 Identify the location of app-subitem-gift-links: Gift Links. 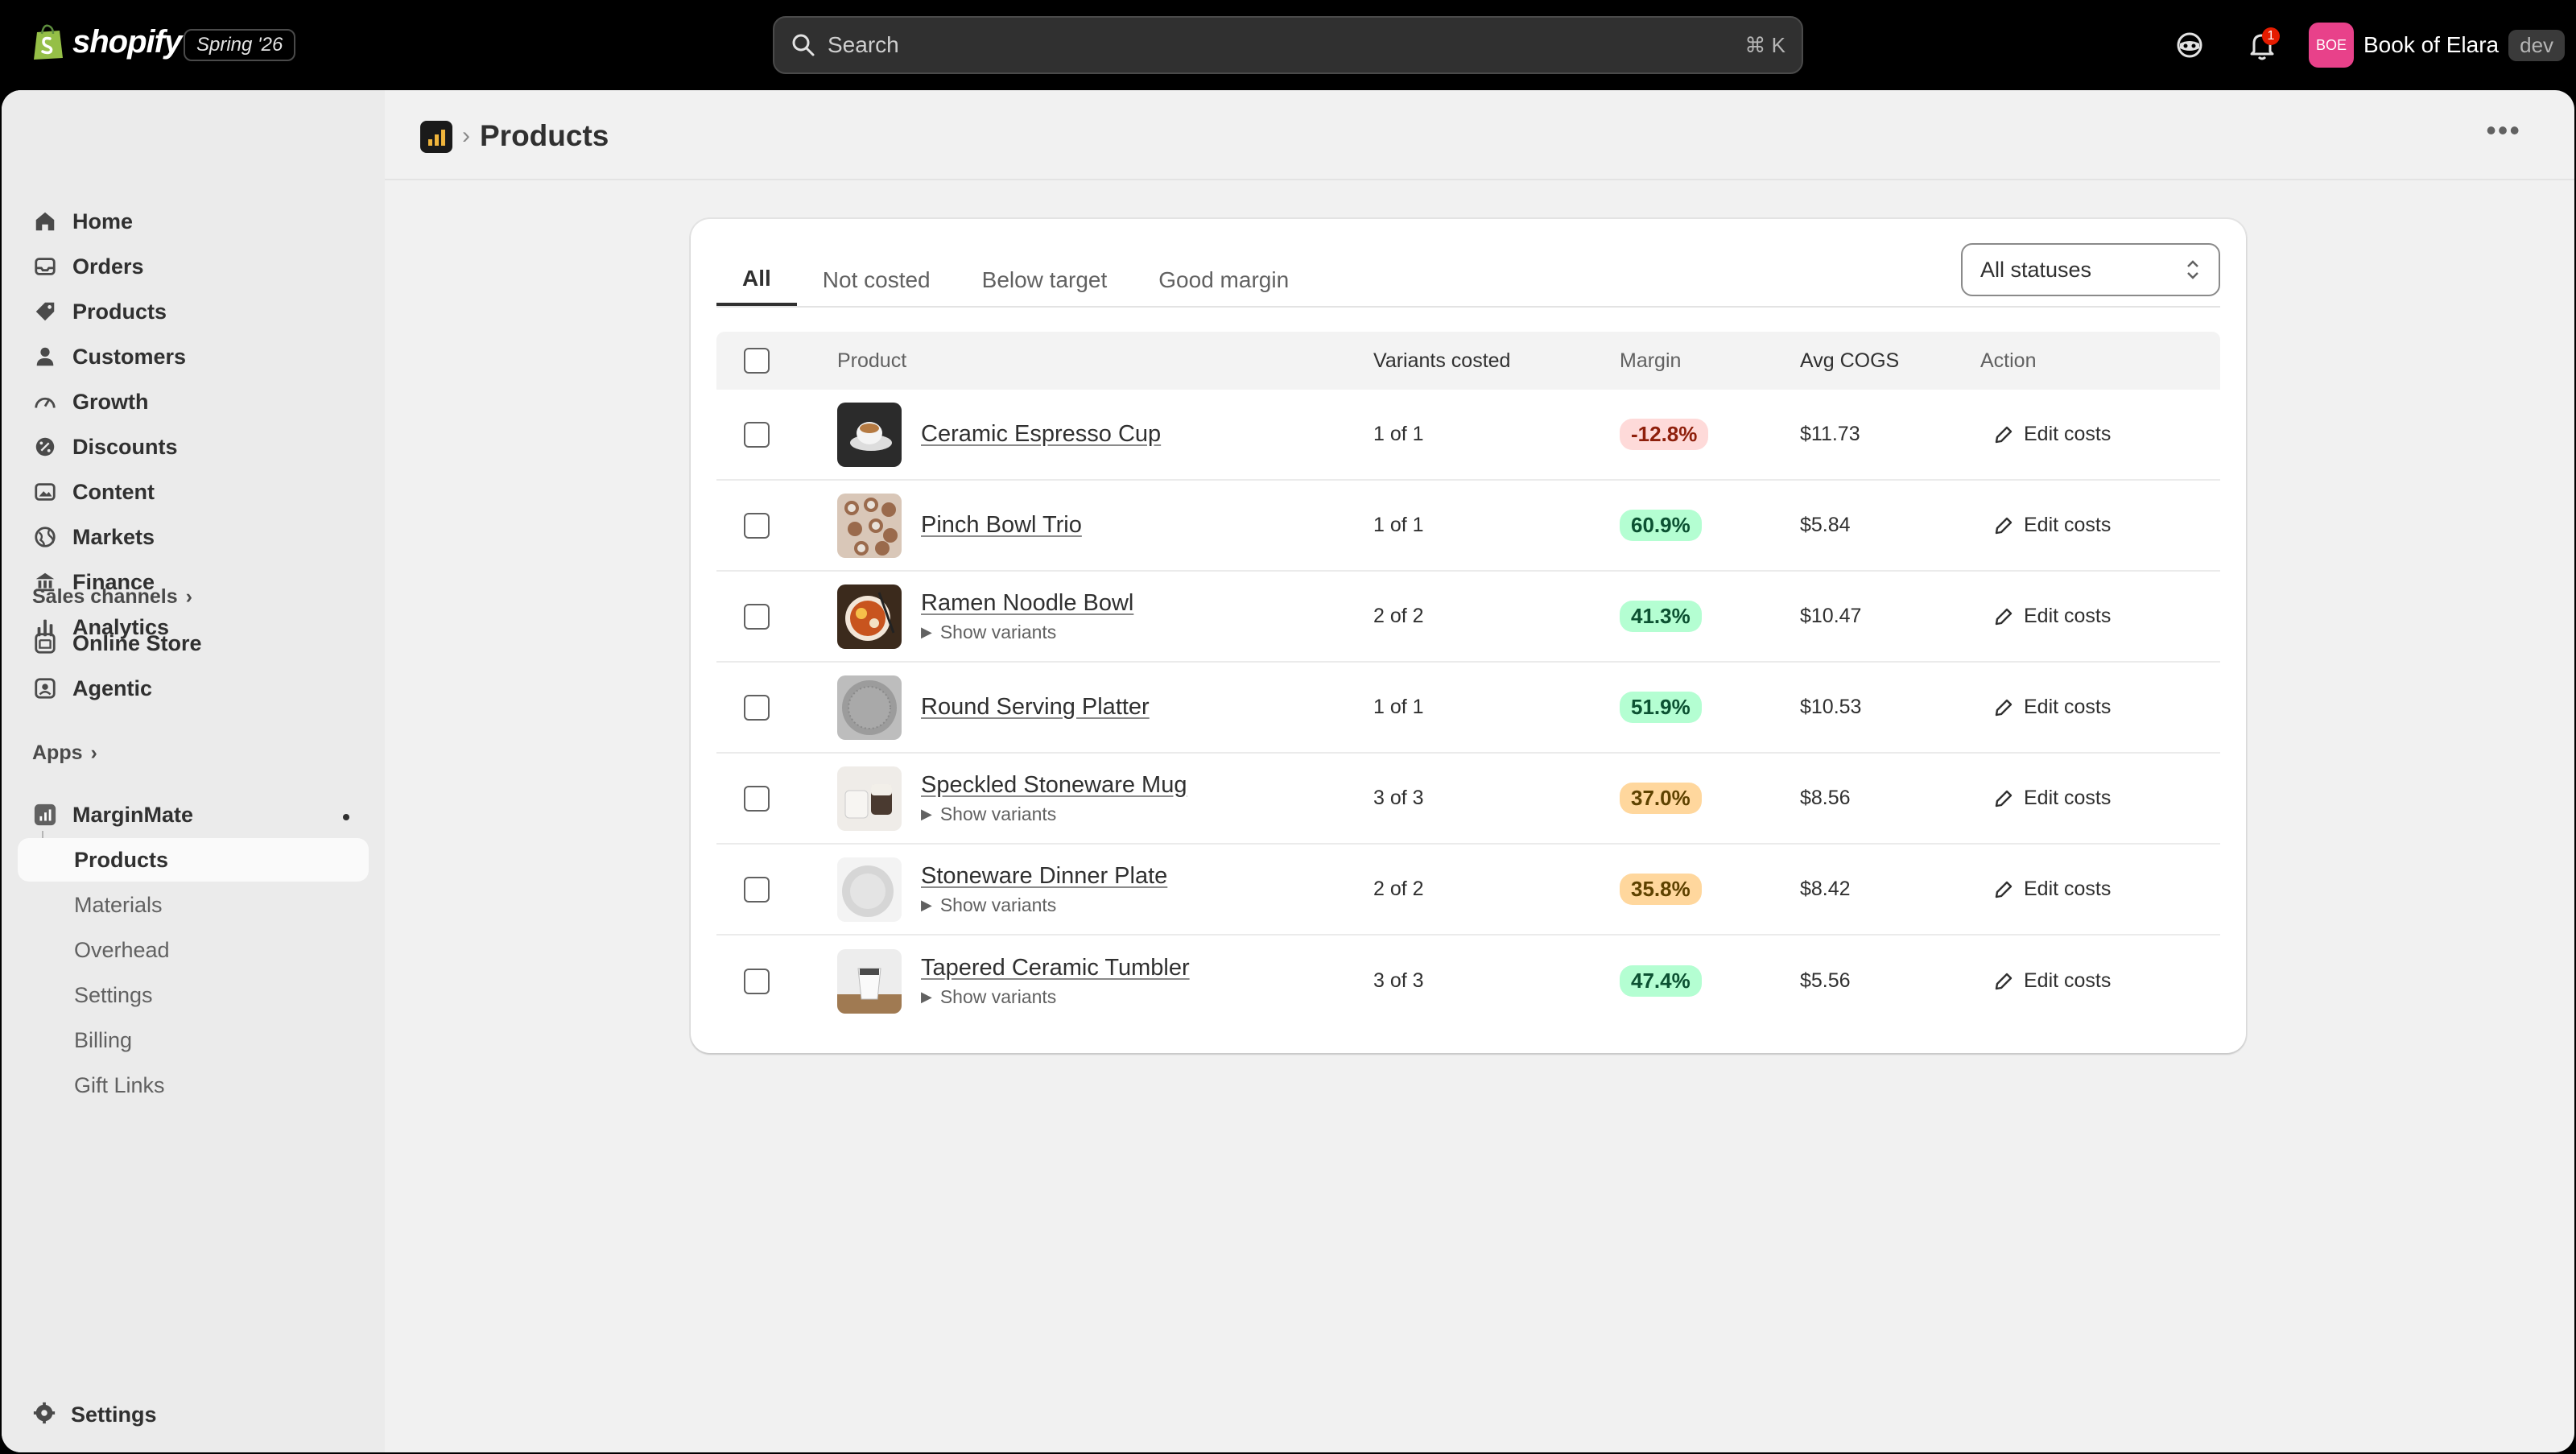
(193, 1085).